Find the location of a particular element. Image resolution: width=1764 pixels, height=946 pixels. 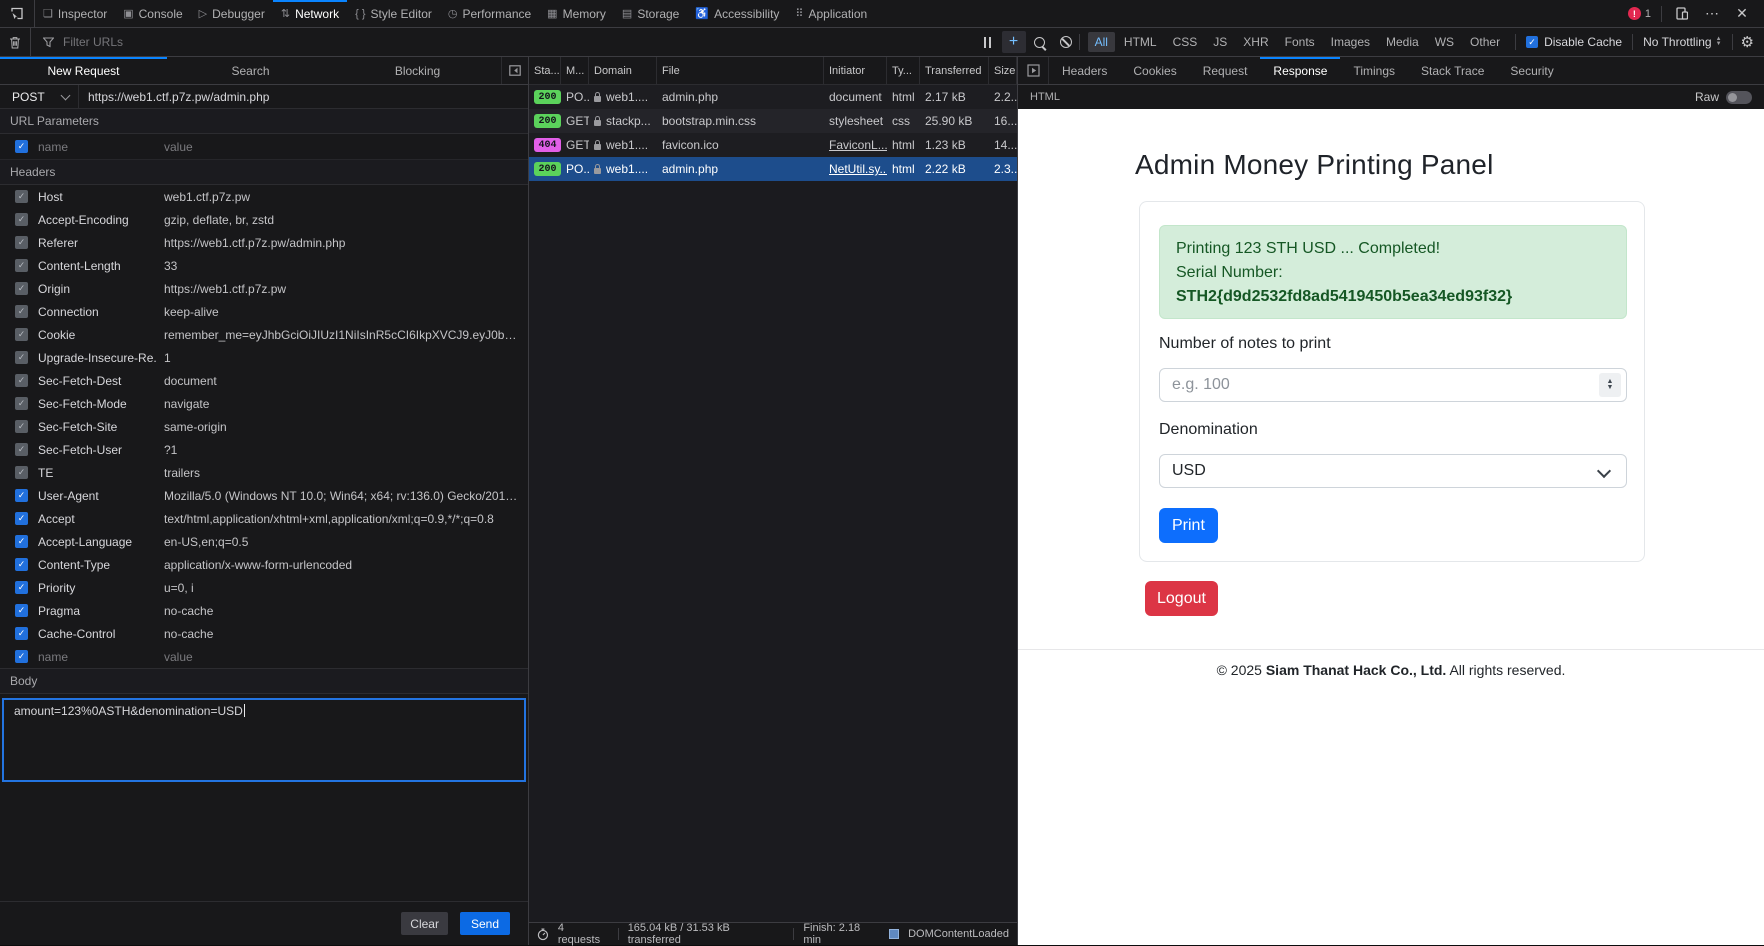

header-value: trailers is located at coordinates (346, 473).